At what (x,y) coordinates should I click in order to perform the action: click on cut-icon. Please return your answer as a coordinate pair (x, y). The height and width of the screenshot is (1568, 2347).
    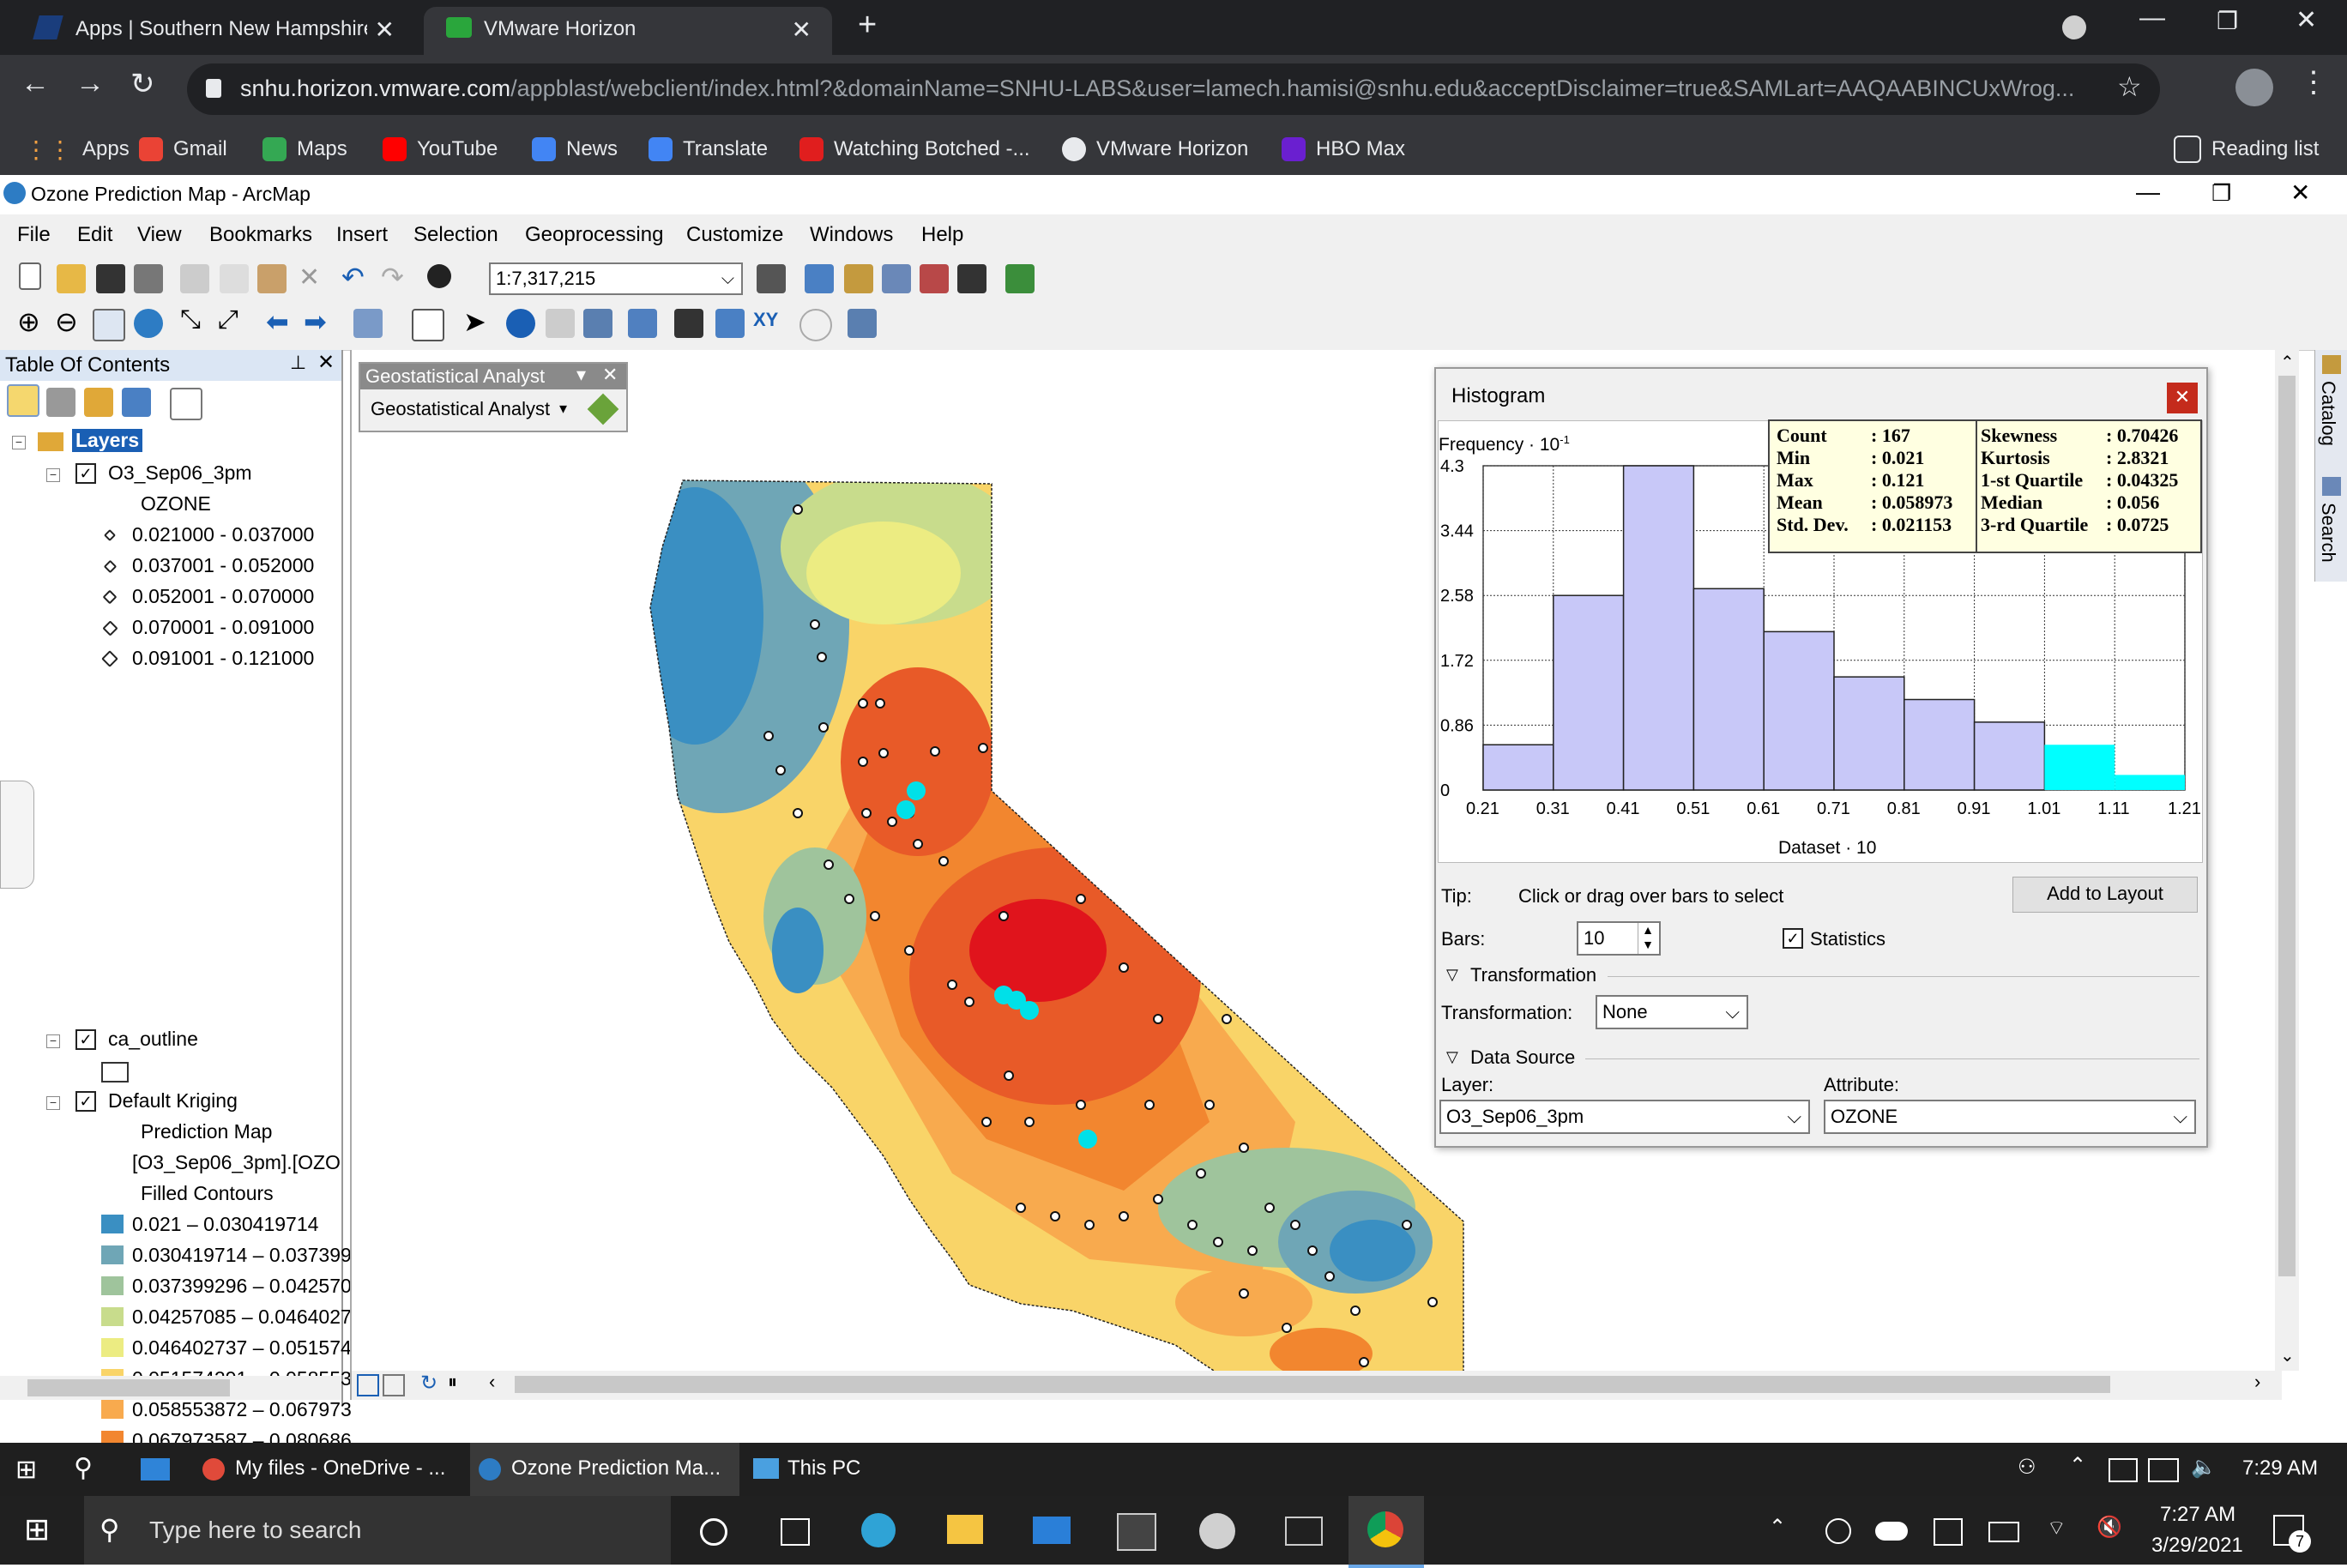
    Looking at the image, I should click on (194, 279).